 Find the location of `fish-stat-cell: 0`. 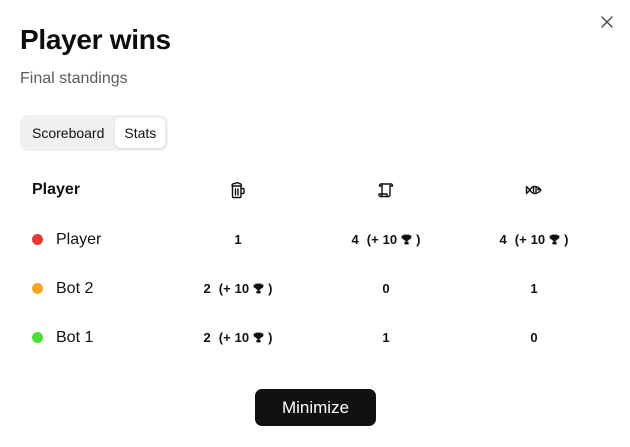

fish-stat-cell: 0 is located at coordinates (534, 337).